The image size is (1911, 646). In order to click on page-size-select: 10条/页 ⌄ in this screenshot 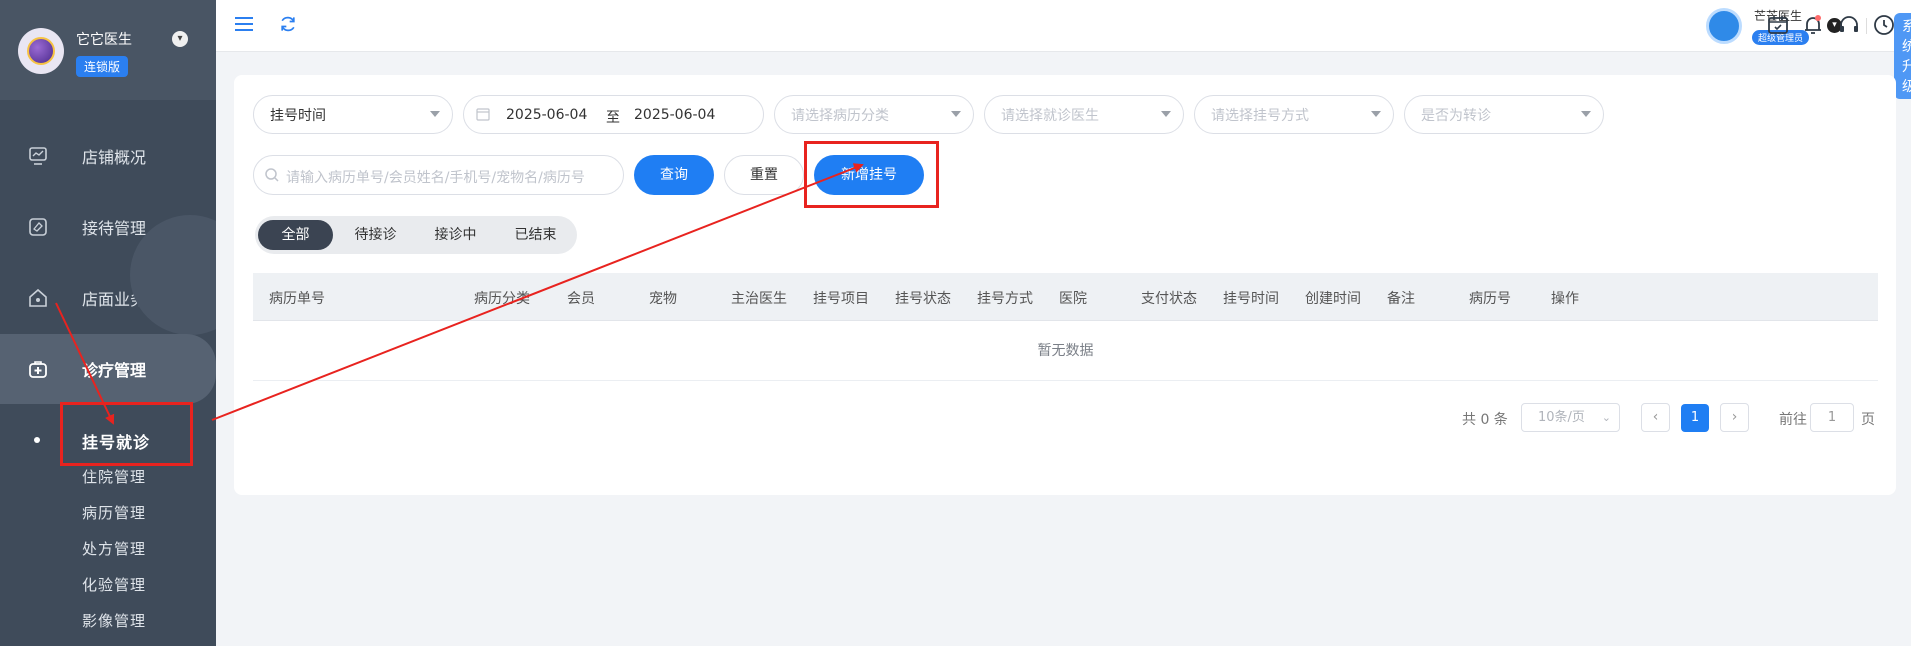, I will do `click(1570, 417)`.